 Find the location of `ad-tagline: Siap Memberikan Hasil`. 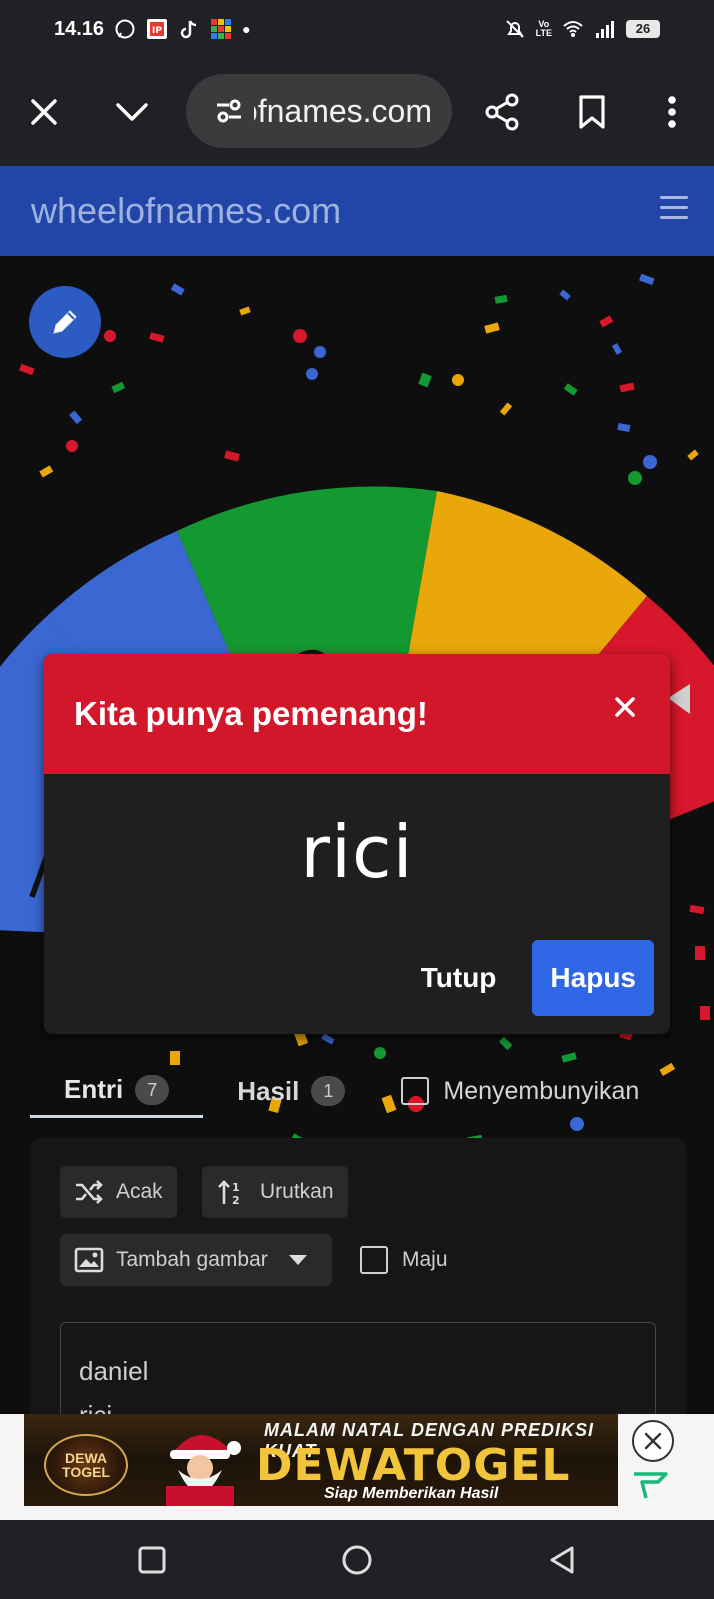

ad-tagline: Siap Memberikan Hasil is located at coordinates (411, 1493).